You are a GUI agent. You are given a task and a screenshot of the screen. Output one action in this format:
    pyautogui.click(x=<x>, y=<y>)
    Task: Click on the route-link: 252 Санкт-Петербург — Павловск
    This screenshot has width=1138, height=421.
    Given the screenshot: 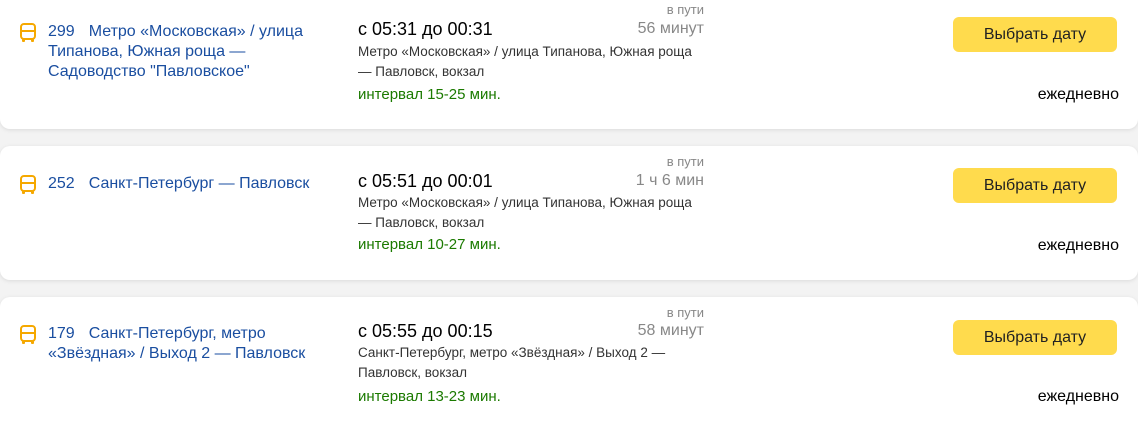 What is the action you would take?
    pyautogui.click(x=193, y=184)
    